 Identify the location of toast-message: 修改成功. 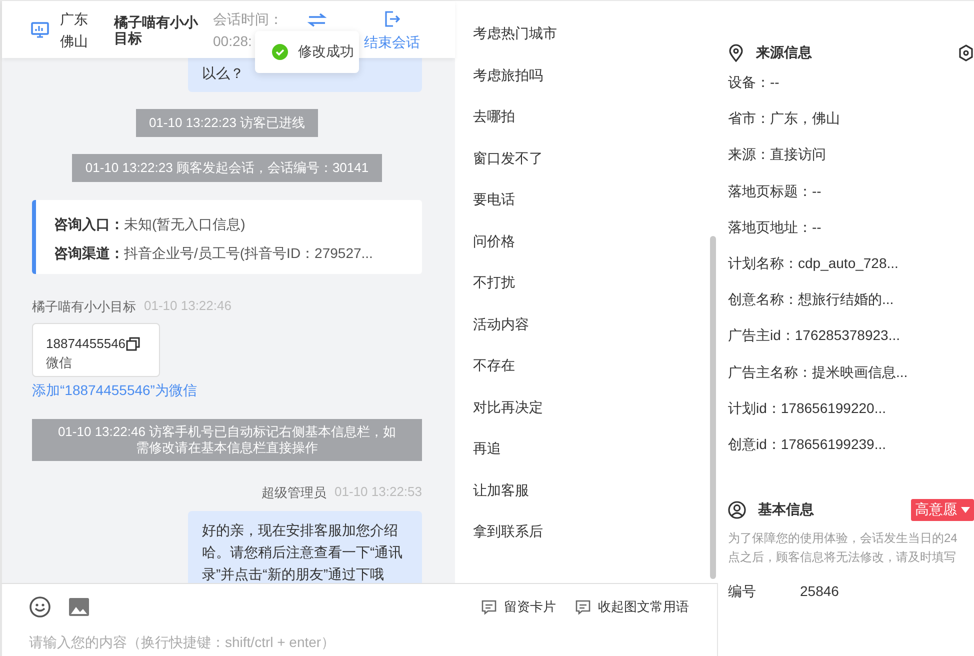
(326, 52).